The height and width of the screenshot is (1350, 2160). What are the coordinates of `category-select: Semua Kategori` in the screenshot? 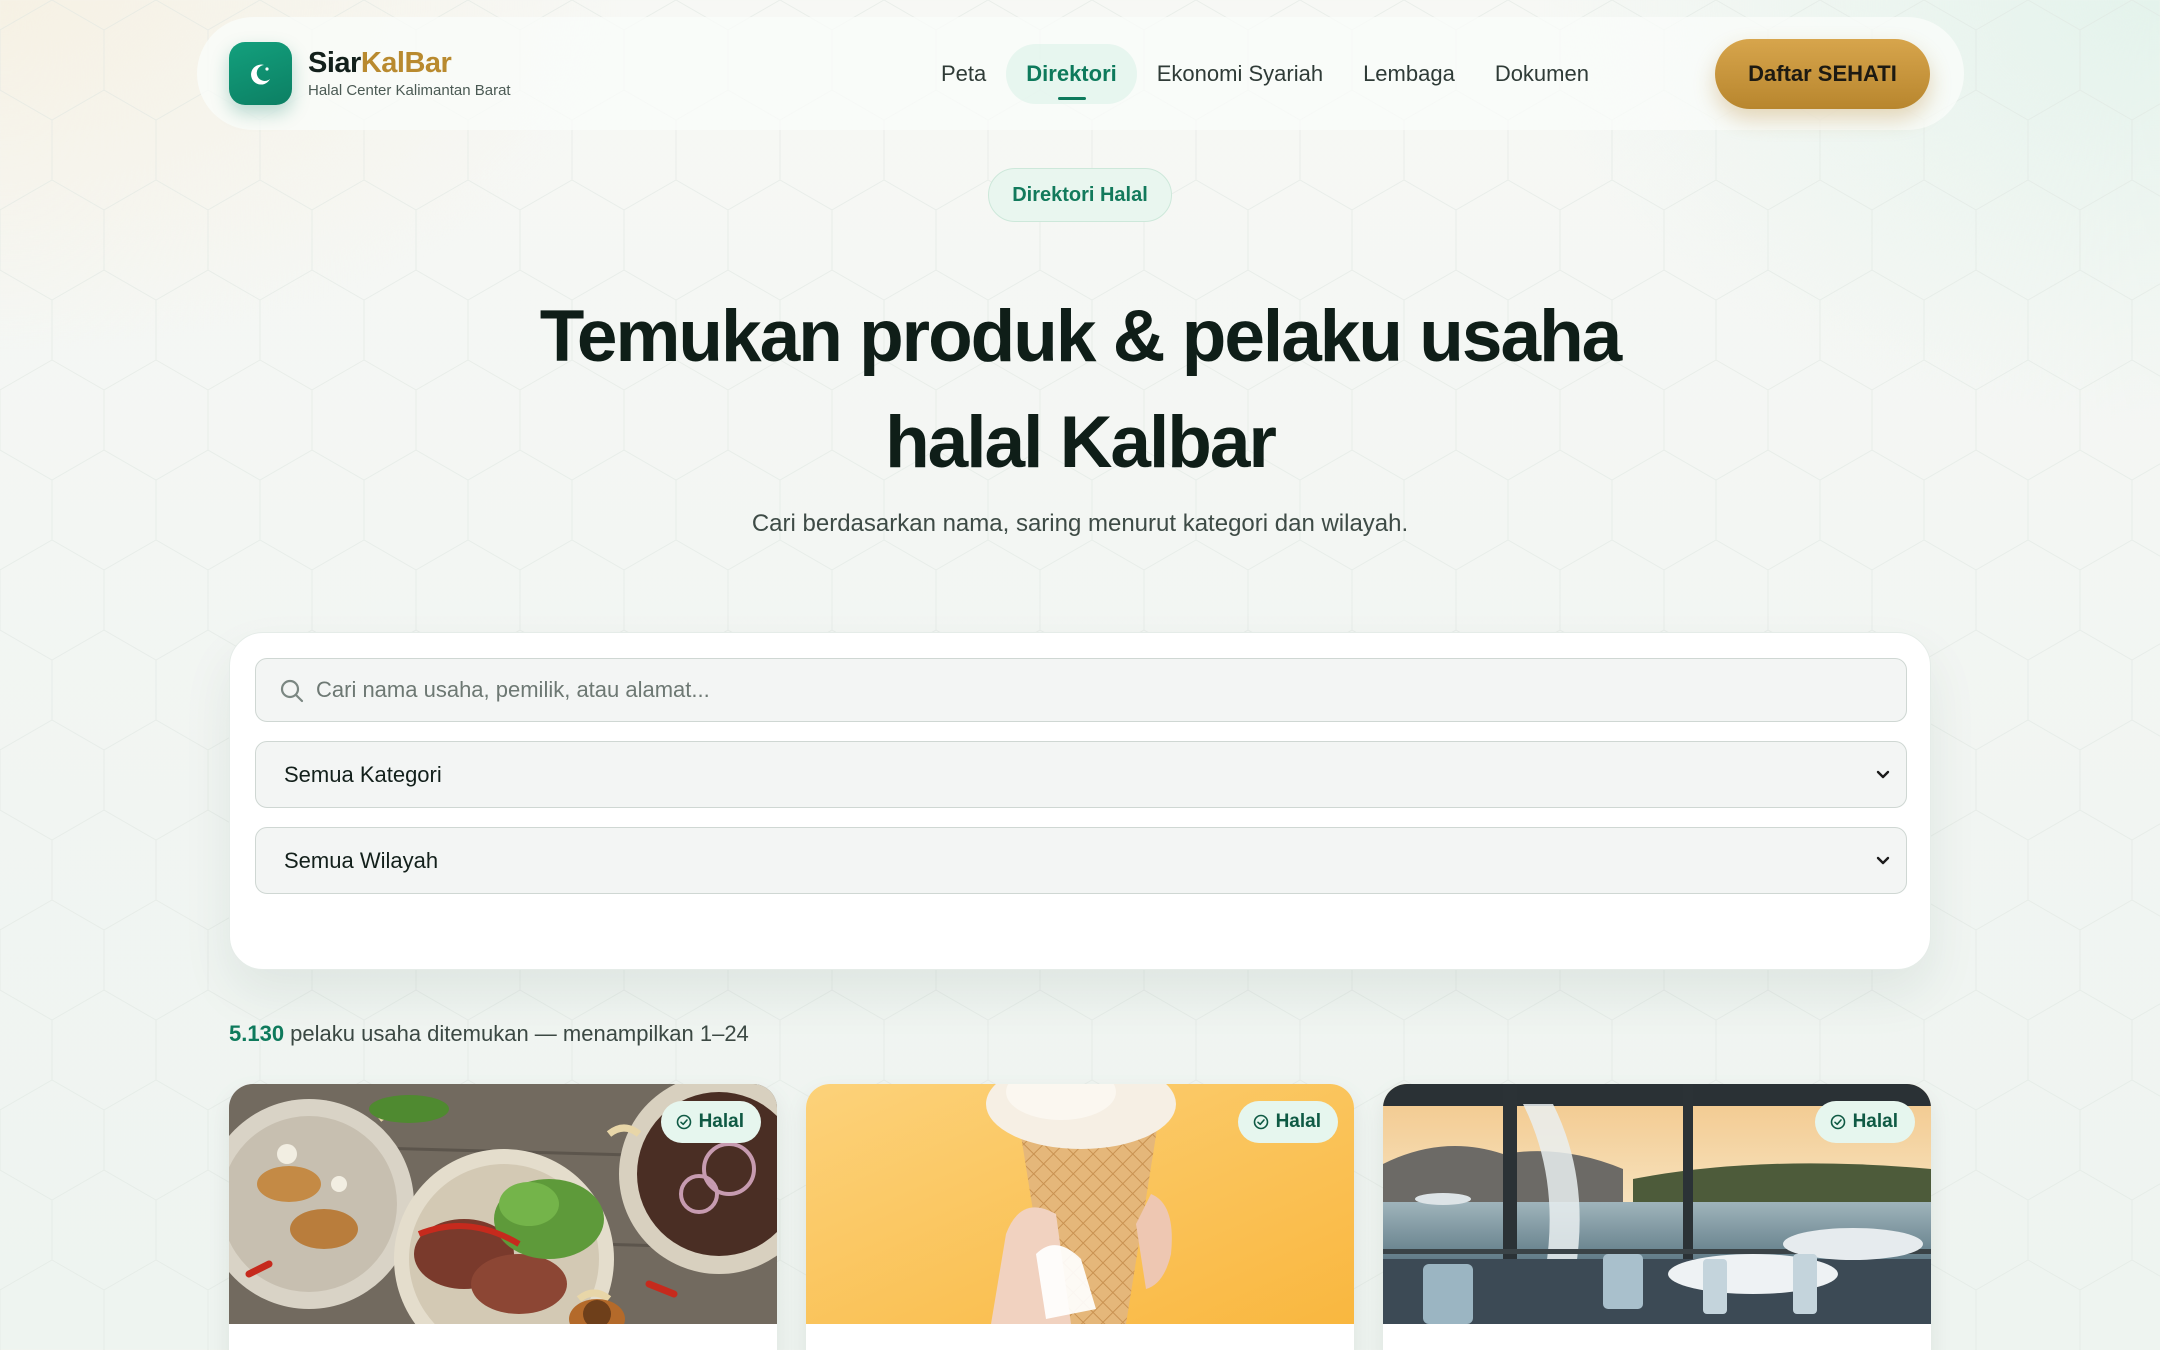 It's located at (1081, 774).